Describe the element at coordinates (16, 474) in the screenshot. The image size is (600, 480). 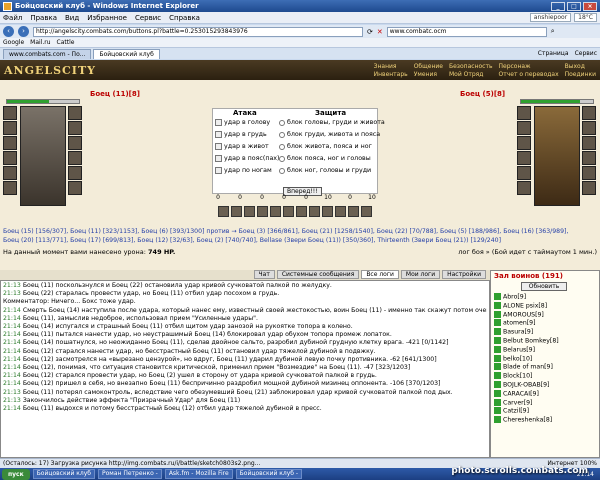
I see `start-button: пуск` at that location.